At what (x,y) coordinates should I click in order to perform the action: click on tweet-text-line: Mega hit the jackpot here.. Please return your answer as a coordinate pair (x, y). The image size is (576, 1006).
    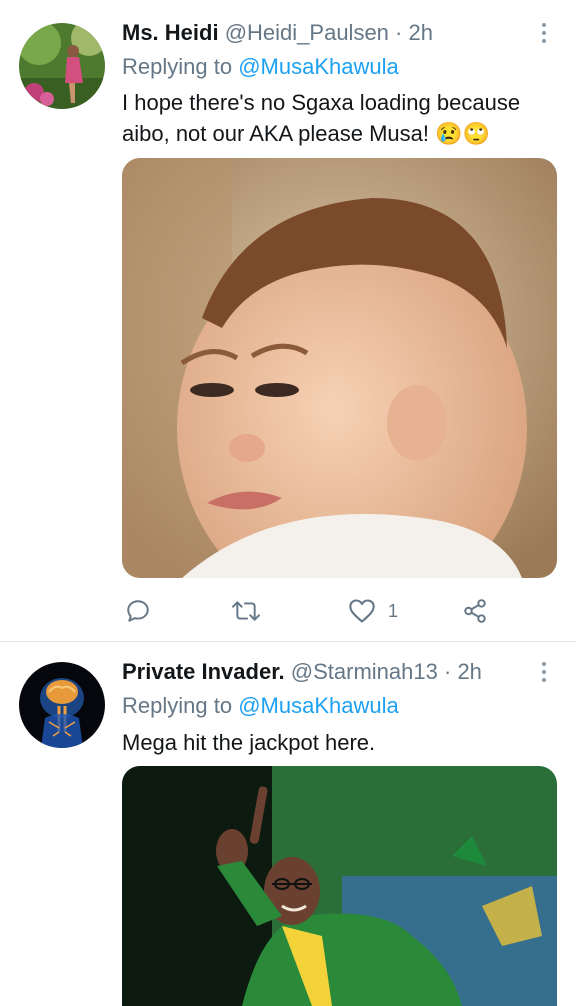
    Looking at the image, I should click on (249, 742).